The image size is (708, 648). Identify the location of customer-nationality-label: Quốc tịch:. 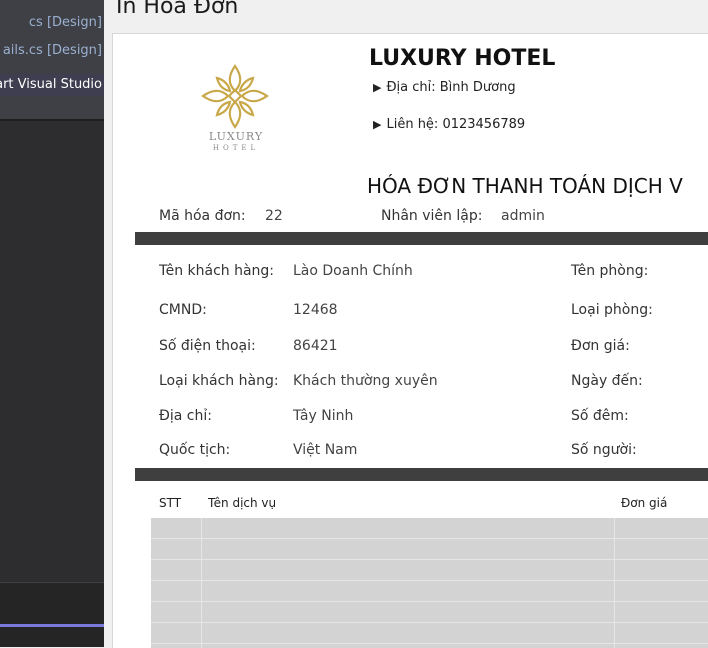
(195, 450).